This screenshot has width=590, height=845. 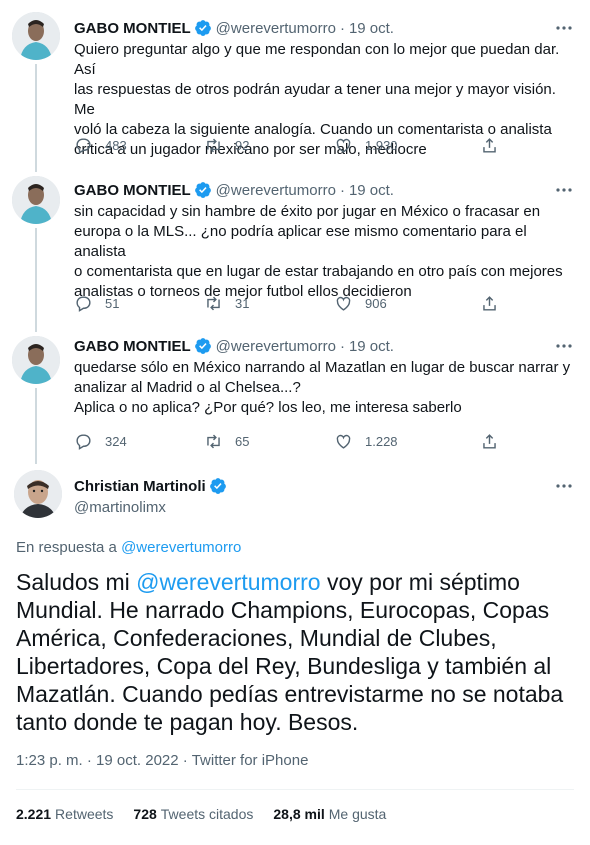 I want to click on like-button: 1.228, so click(x=366, y=441).